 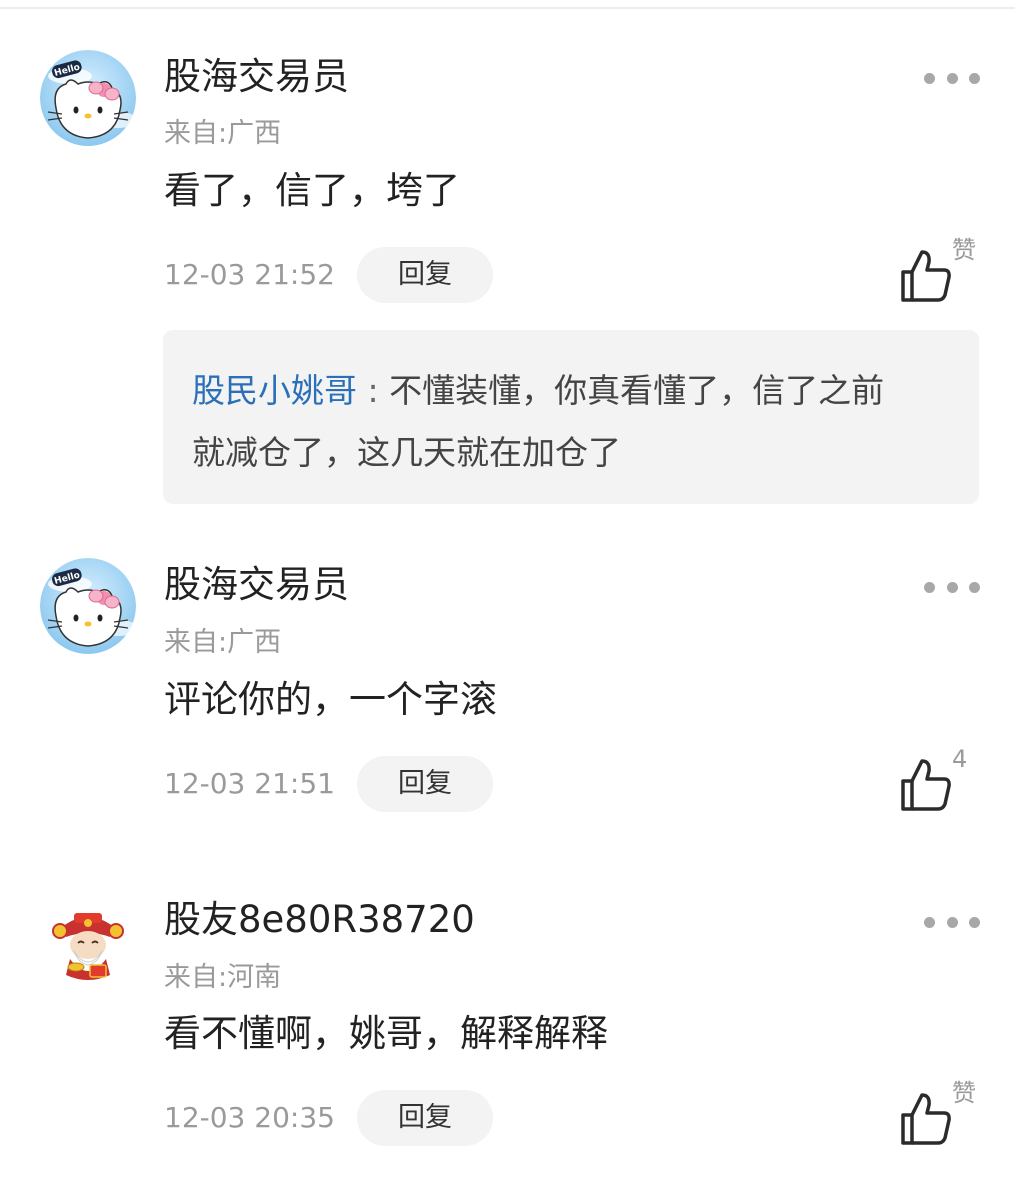 I want to click on like-count: 4, so click(x=960, y=759).